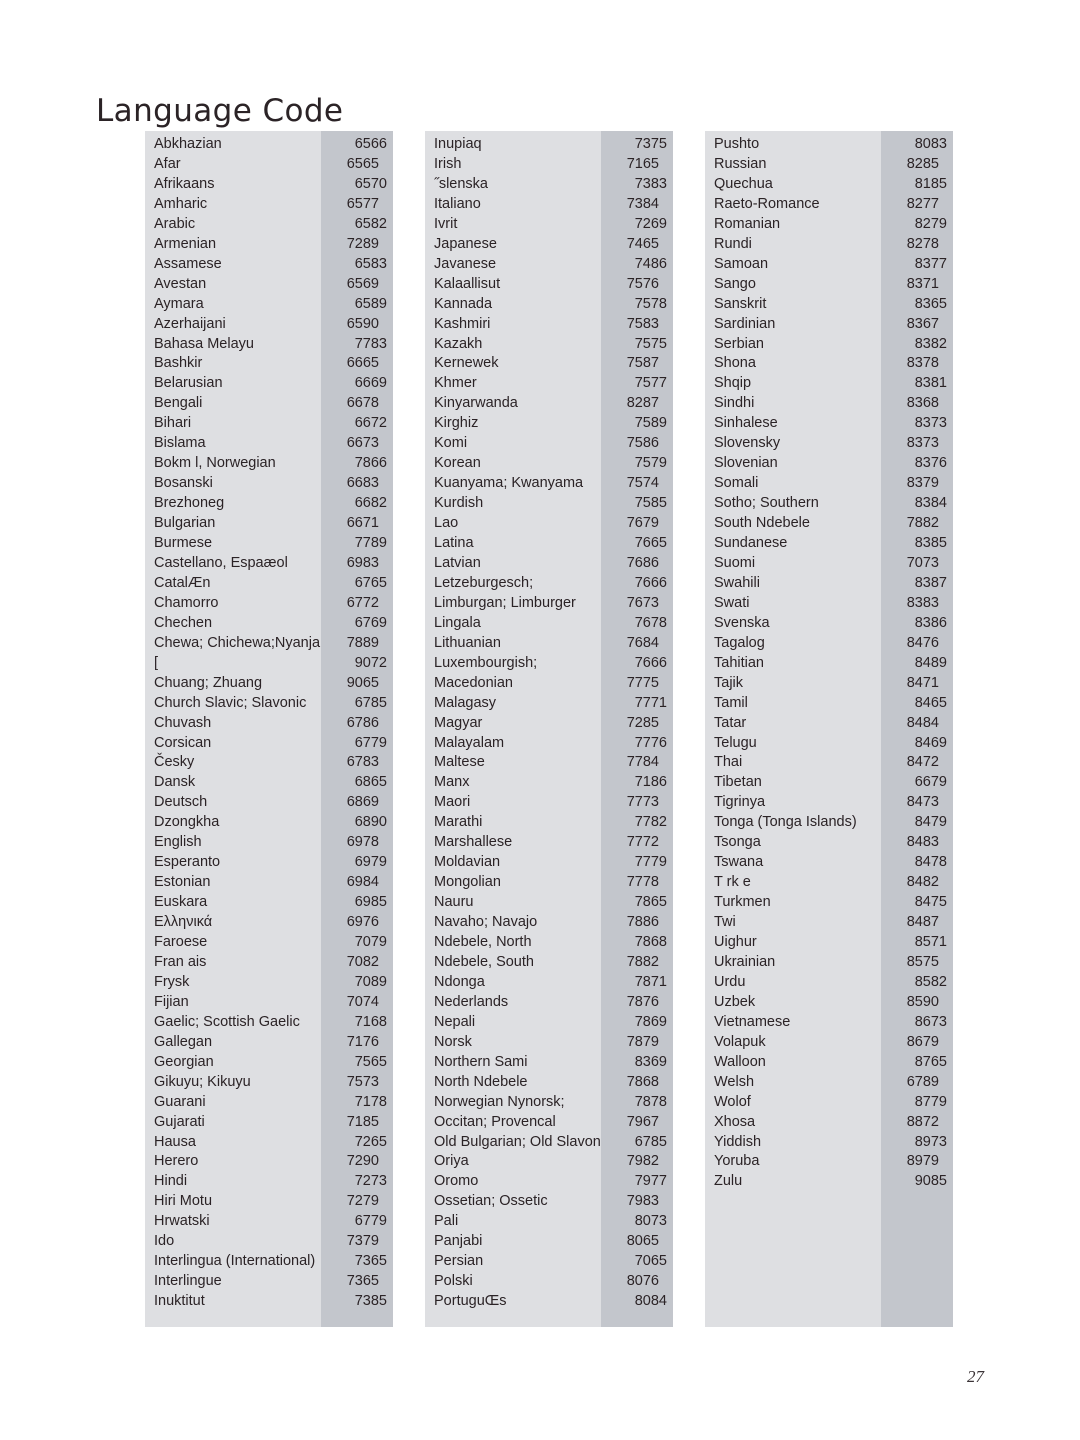 The height and width of the screenshot is (1440, 1080). What do you see at coordinates (362, 882) in the screenshot?
I see `language-code: 6984` at bounding box center [362, 882].